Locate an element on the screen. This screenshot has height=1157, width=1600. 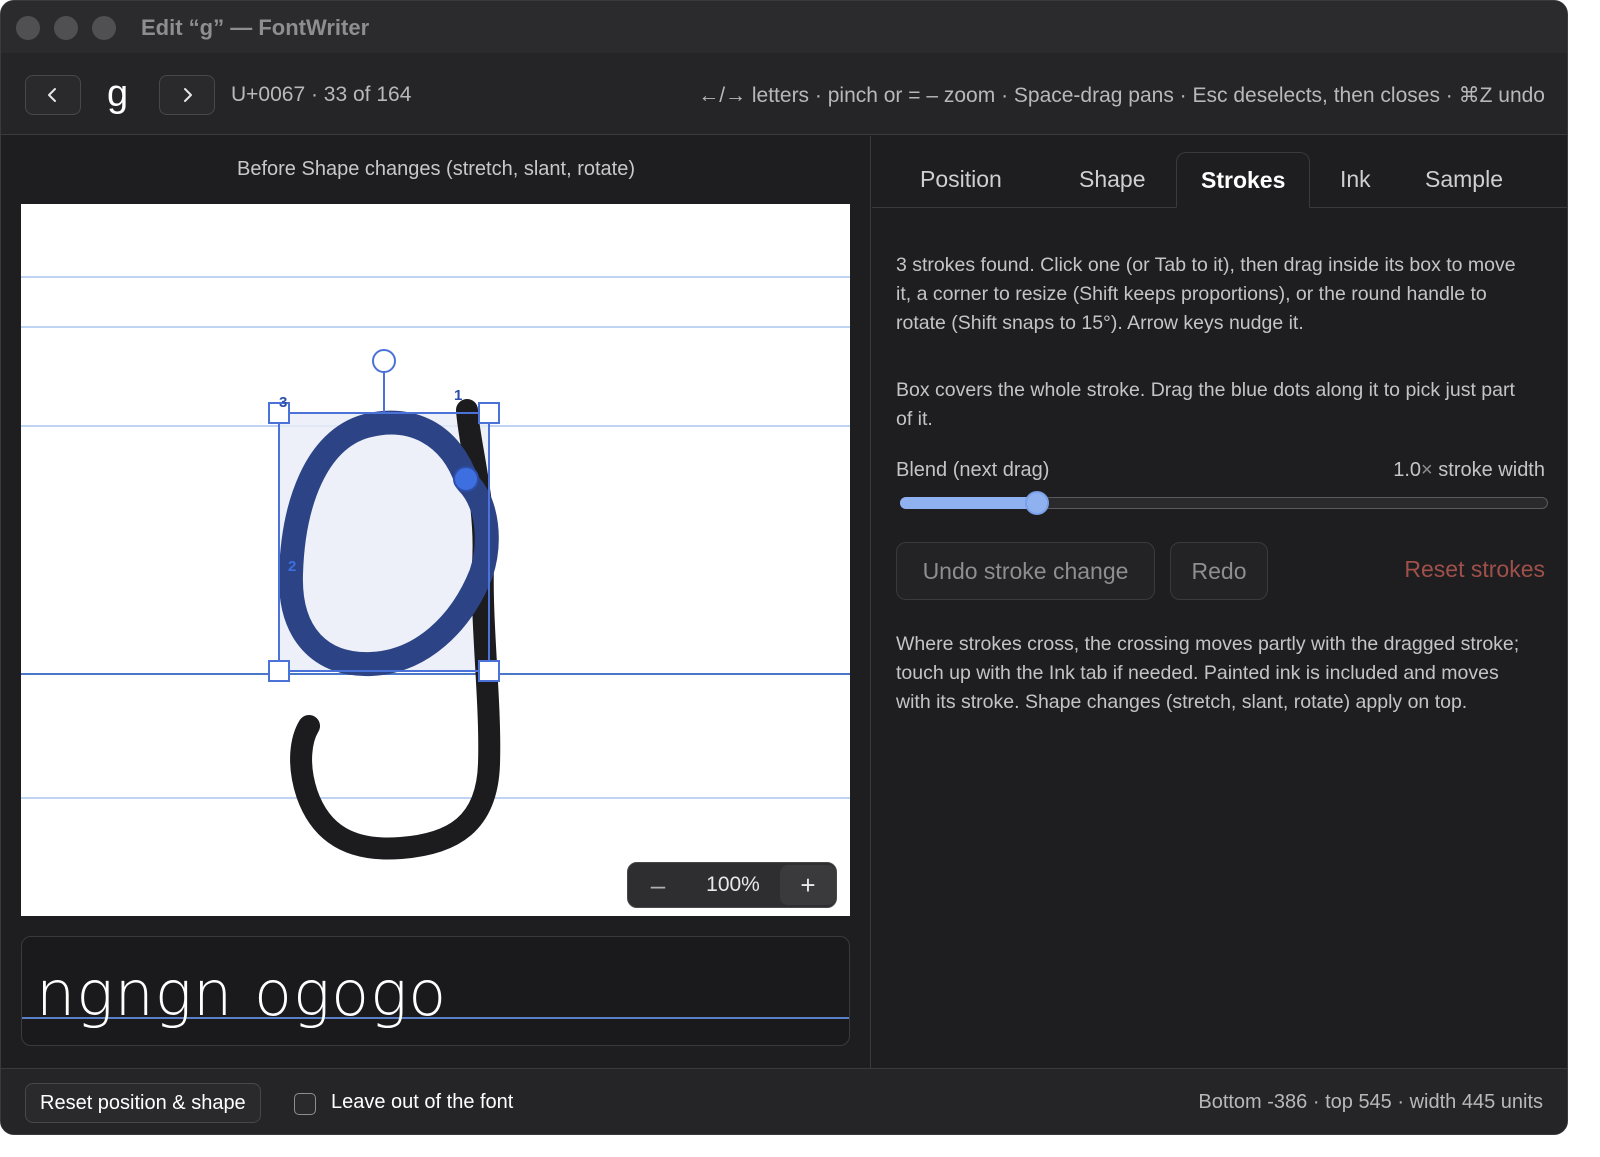
title-bar: Edit “g” — FontWriter is located at coordinates (784, 27).